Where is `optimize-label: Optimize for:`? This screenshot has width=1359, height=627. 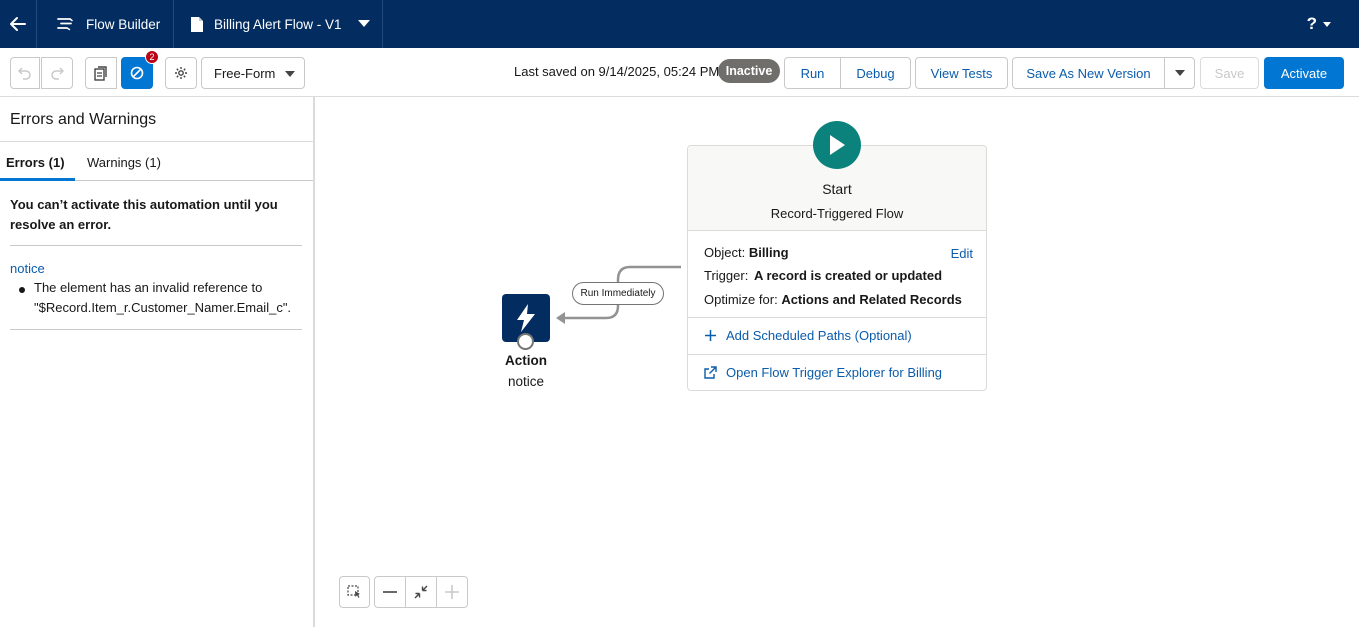
optimize-label: Optimize for: is located at coordinates (741, 299).